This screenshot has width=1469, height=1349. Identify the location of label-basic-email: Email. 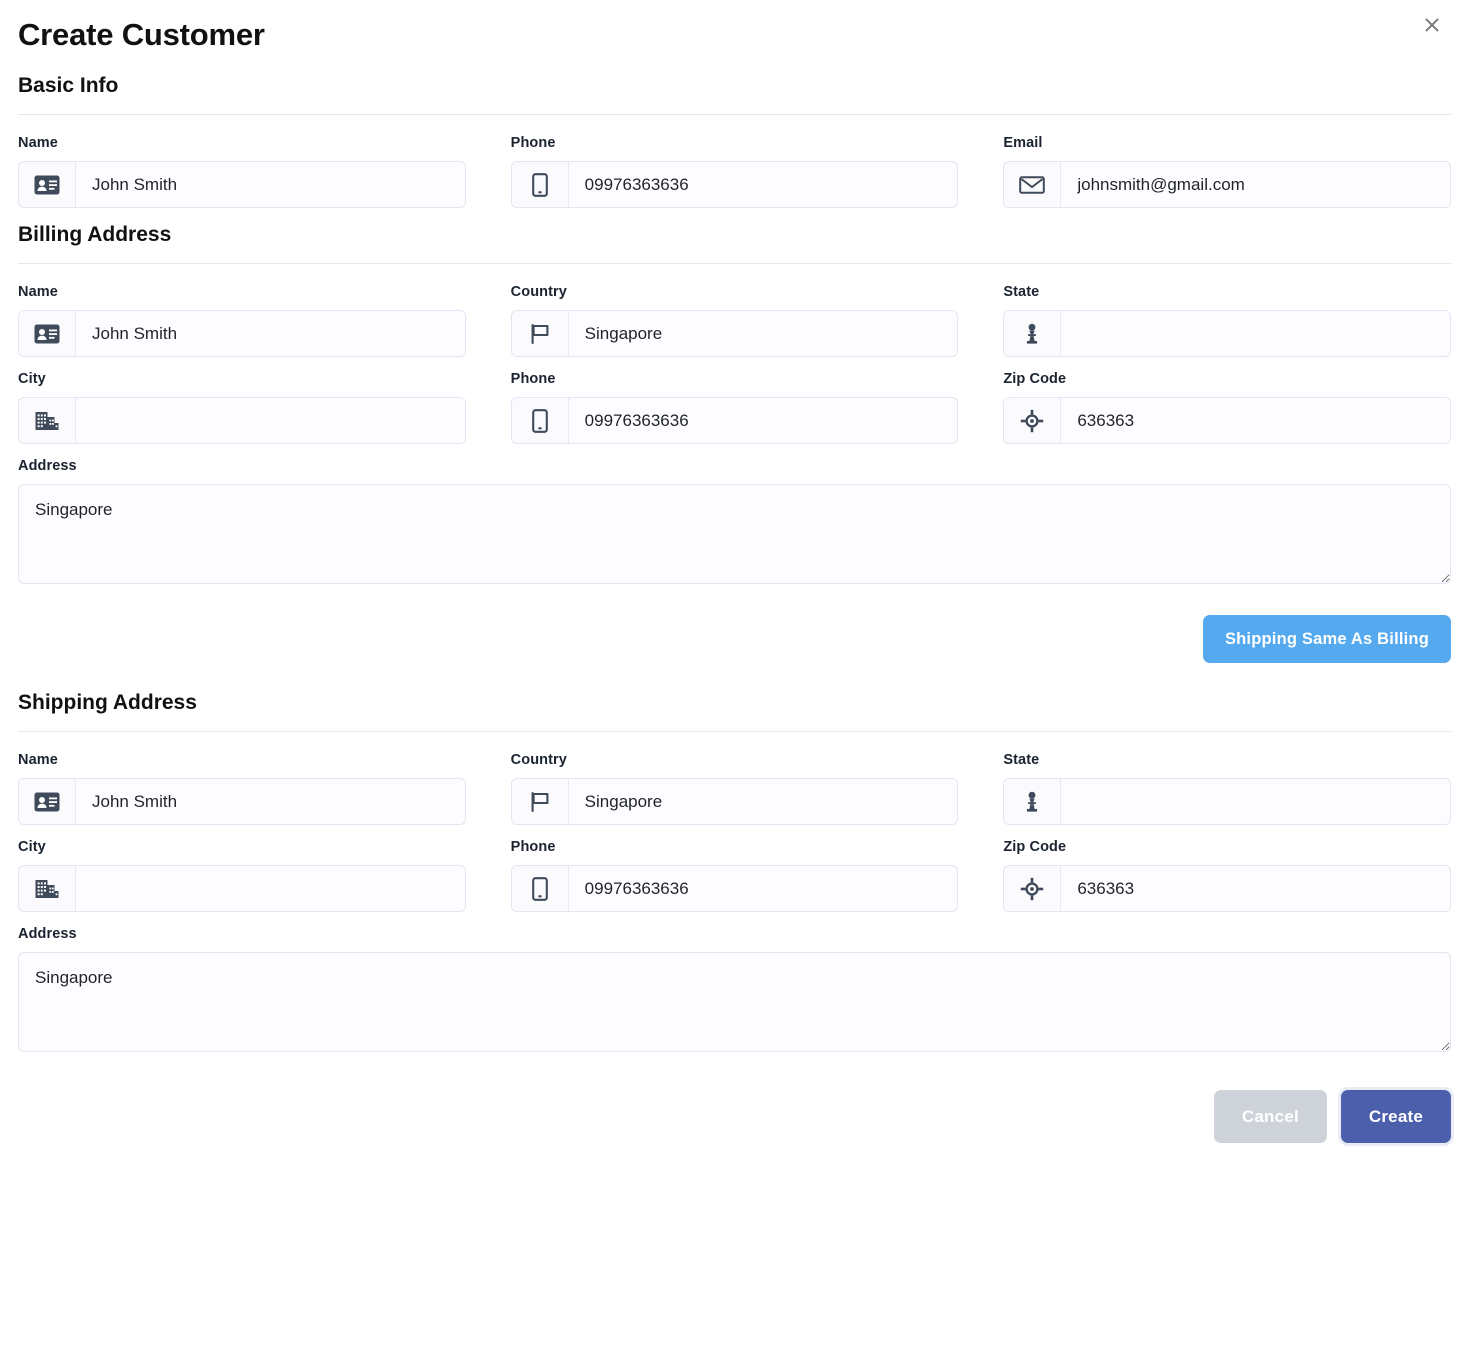
(1023, 143).